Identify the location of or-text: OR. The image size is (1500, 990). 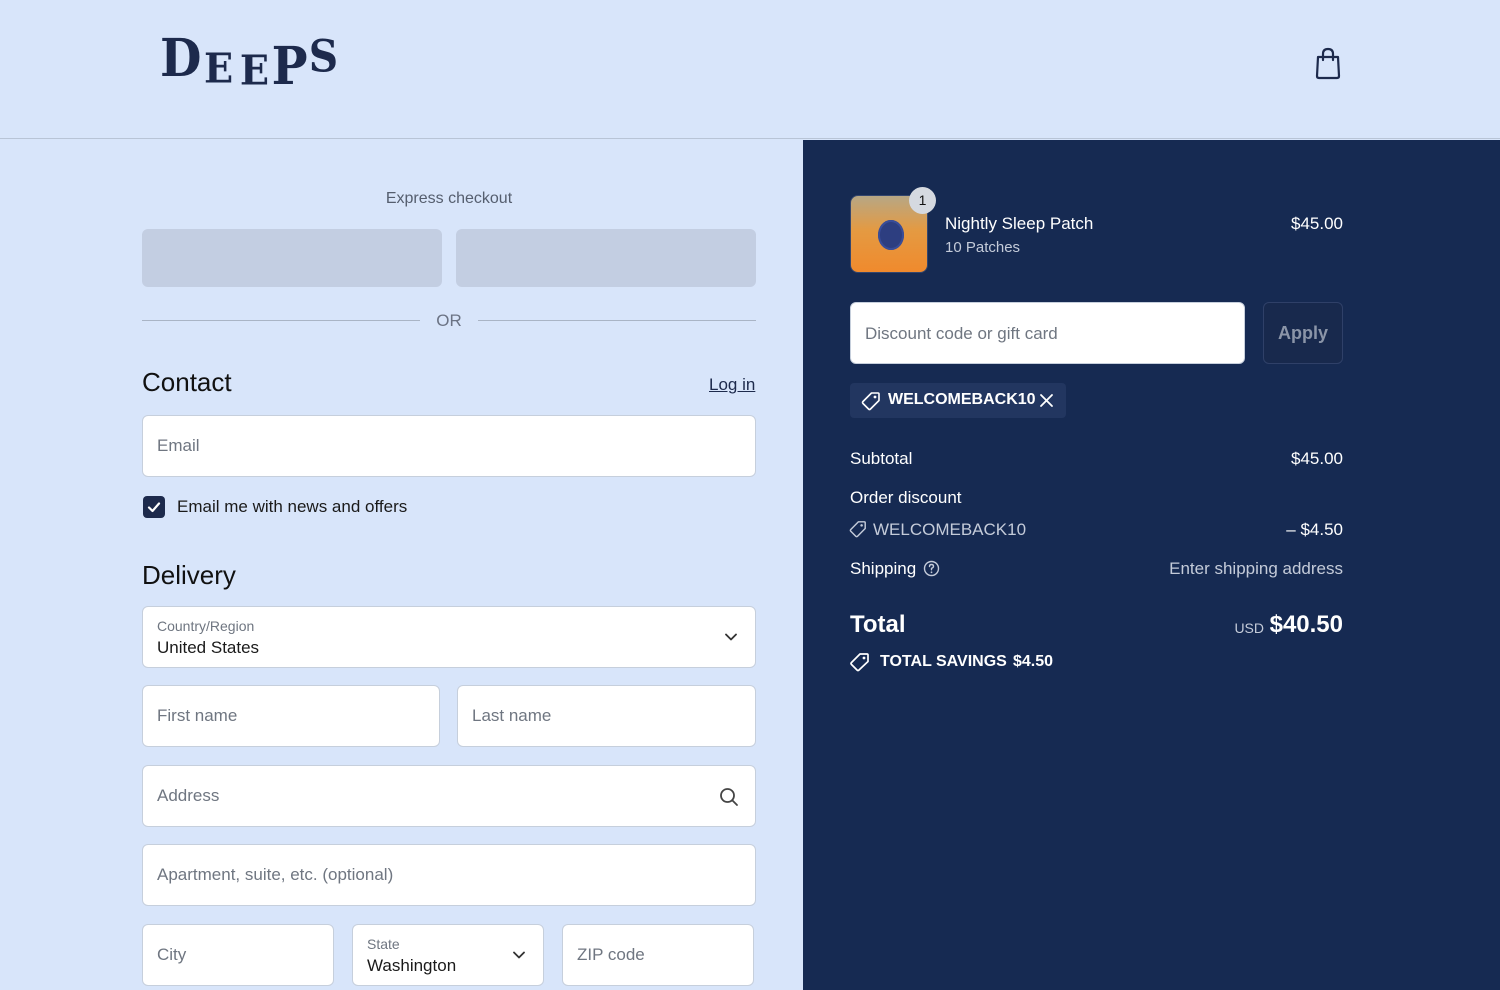
(449, 320).